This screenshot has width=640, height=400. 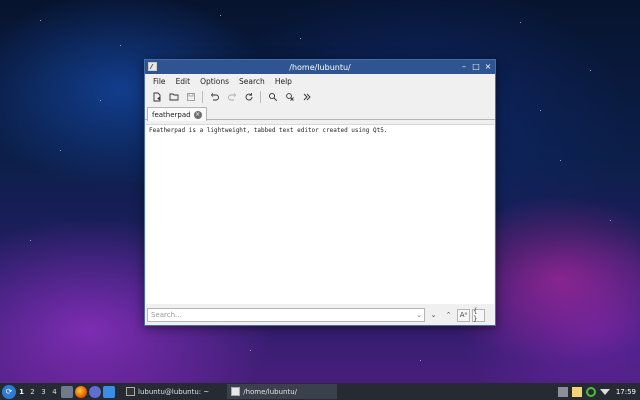 I want to click on window-titlebar: /home/lubuntu/ – □ ×, so click(x=320, y=67).